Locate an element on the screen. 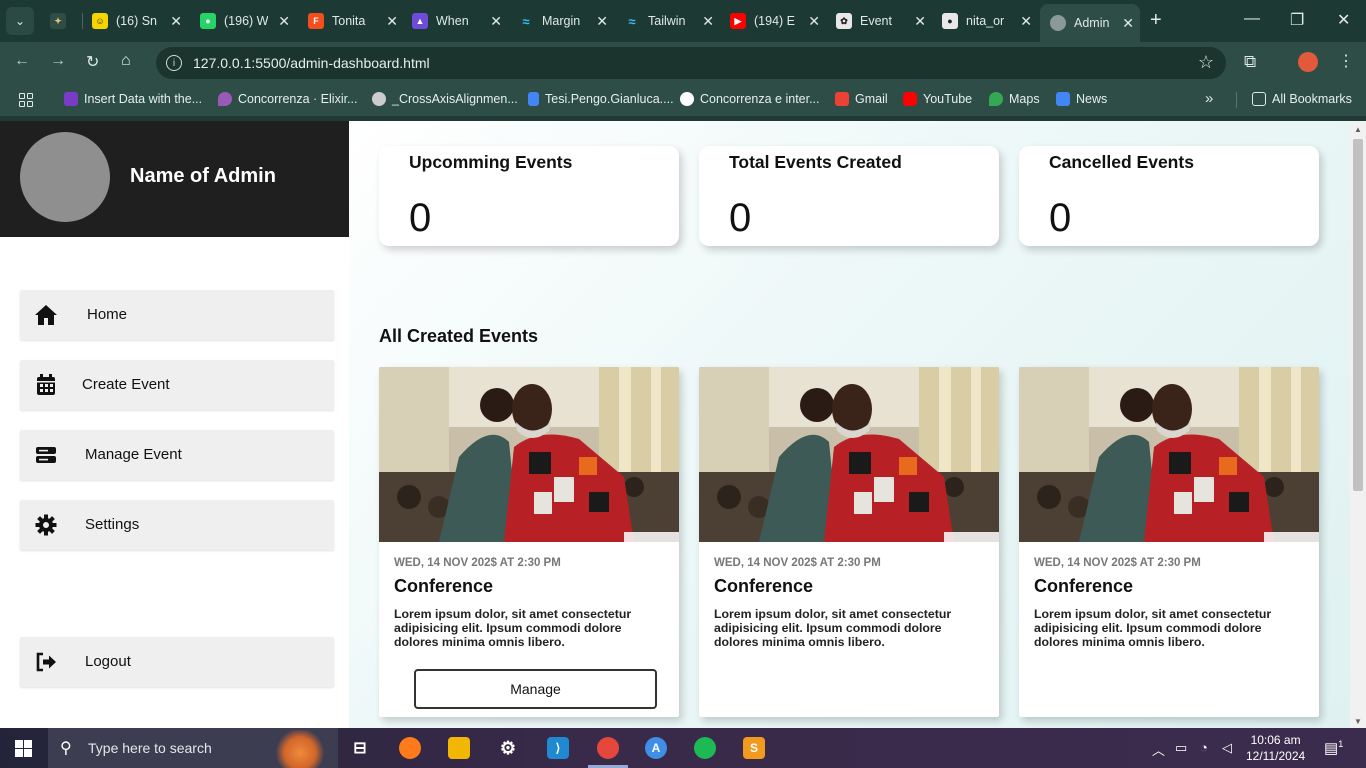  extensions-icon: ⧉ is located at coordinates (1250, 62).